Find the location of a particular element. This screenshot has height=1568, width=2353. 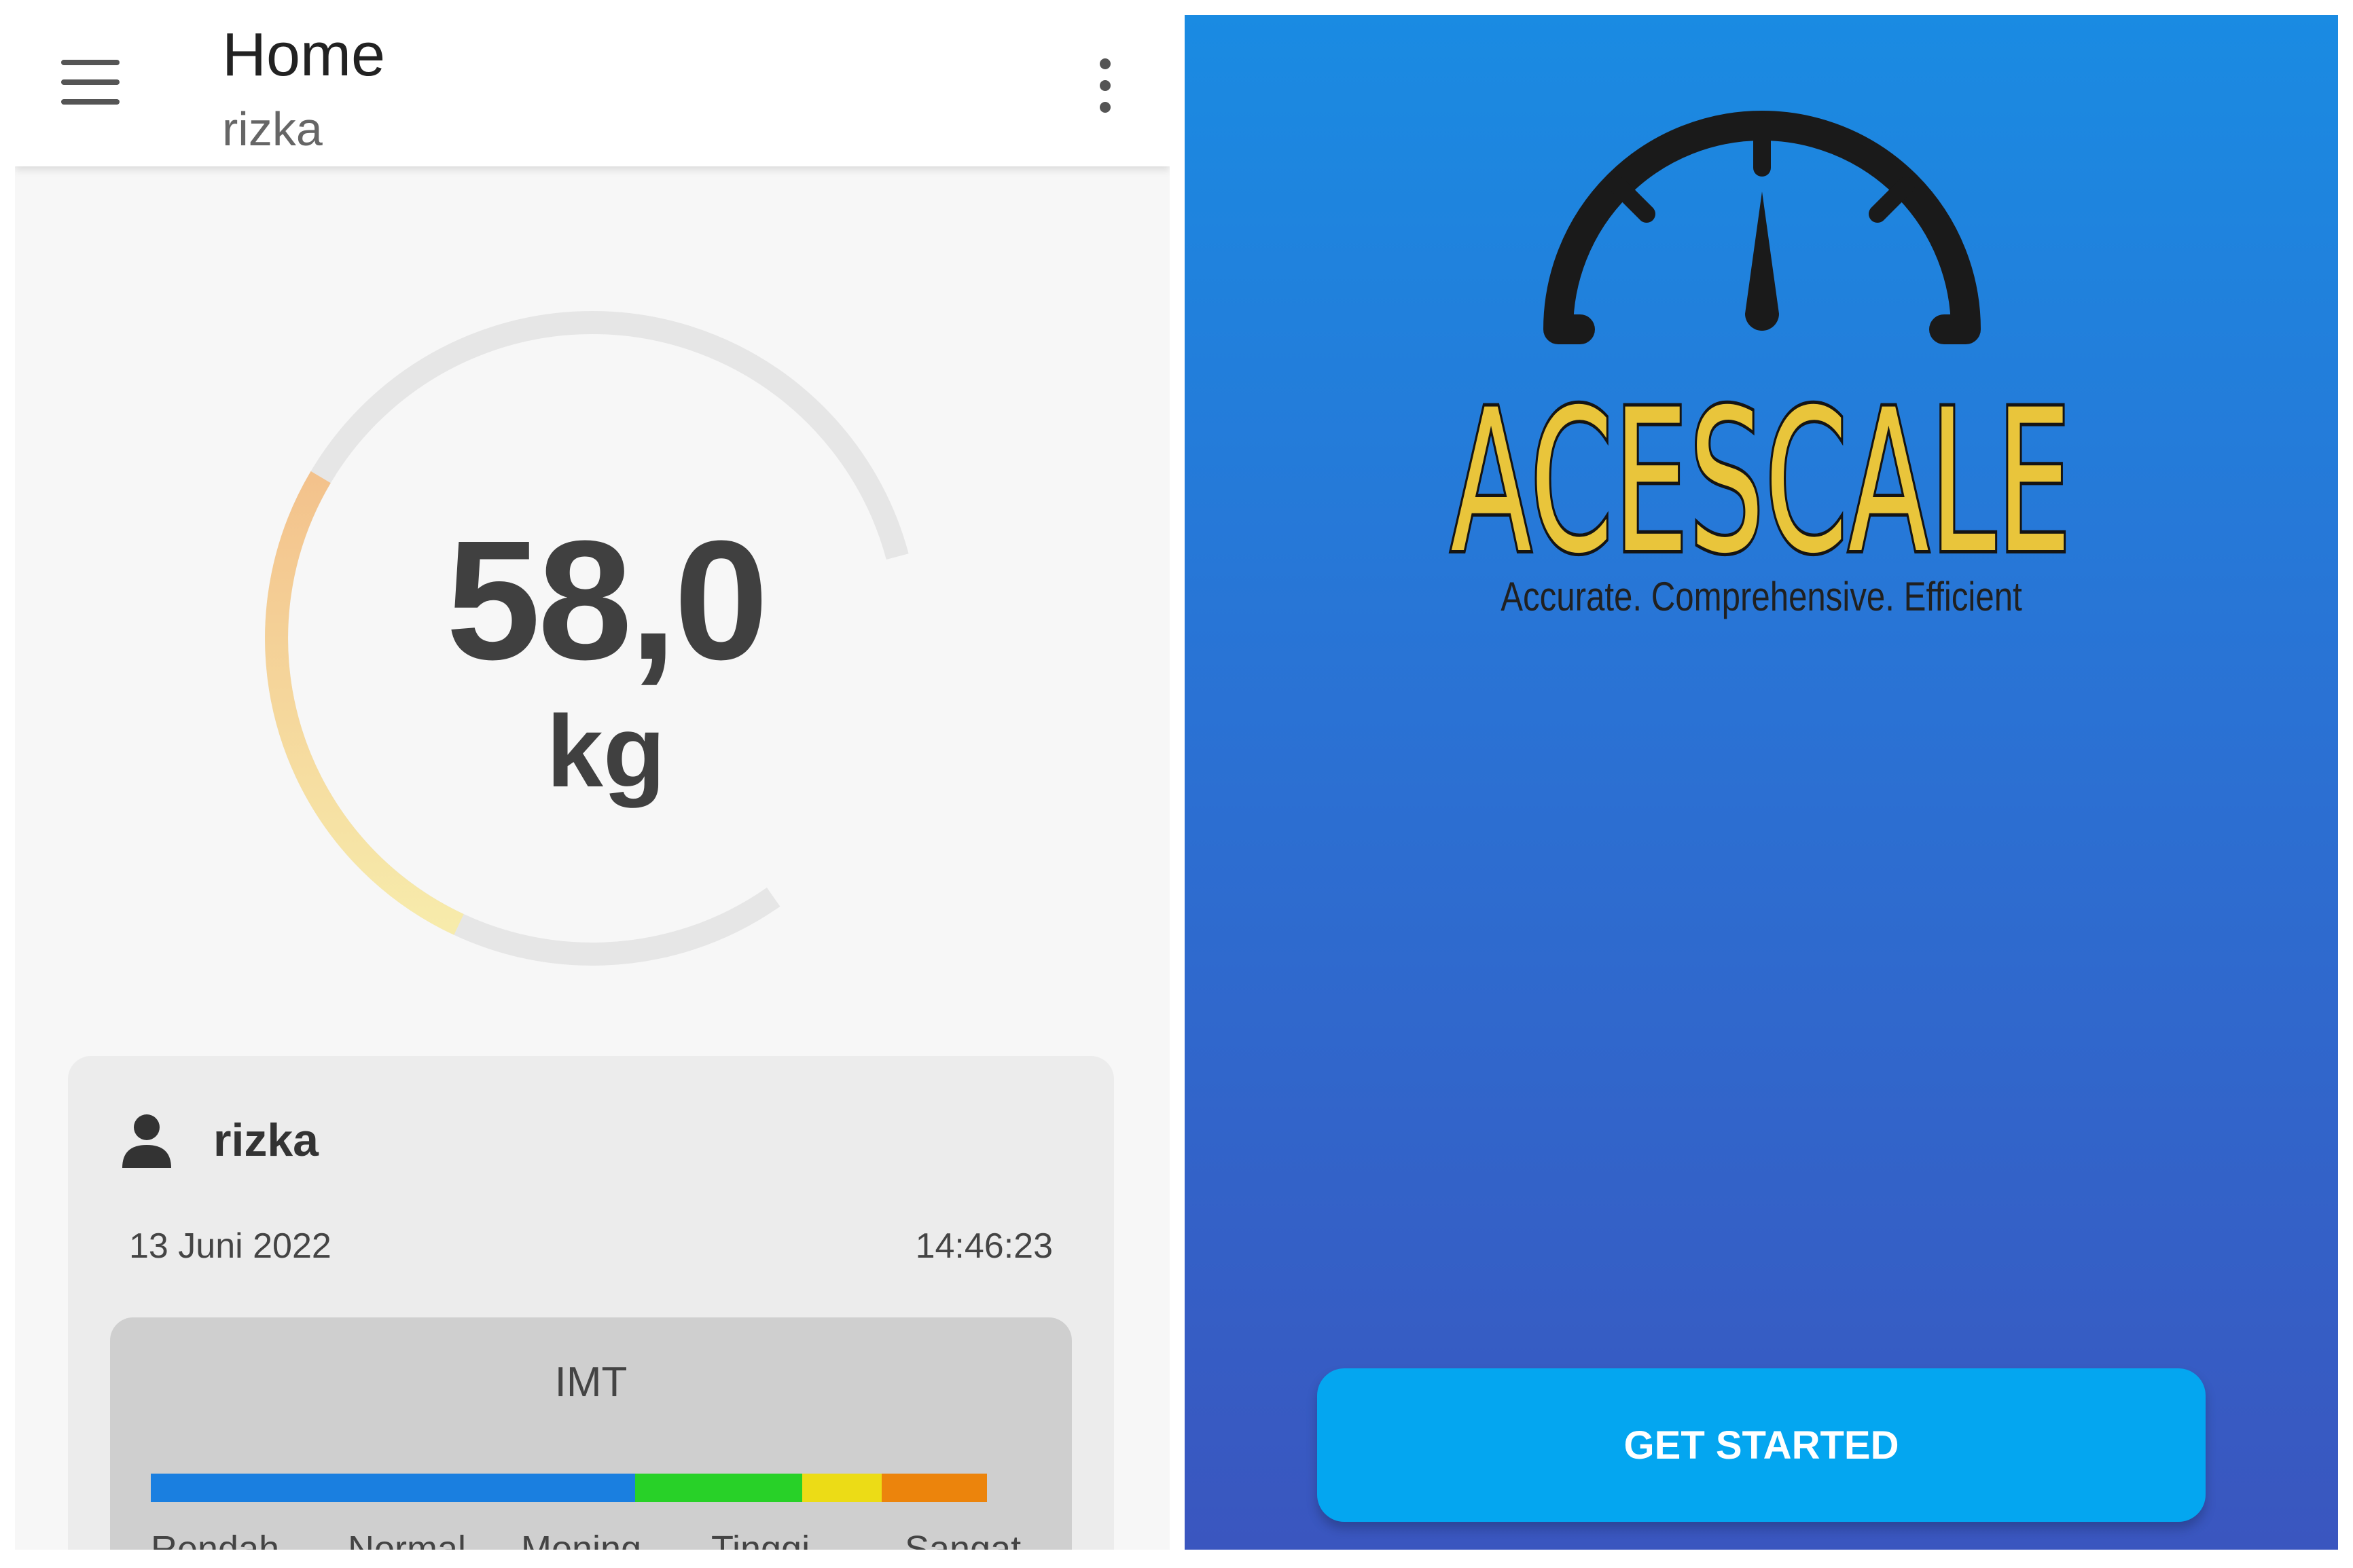

imt-categories: Rendah Normal Moning Tinggi Sangat is located at coordinates (591, 1539).